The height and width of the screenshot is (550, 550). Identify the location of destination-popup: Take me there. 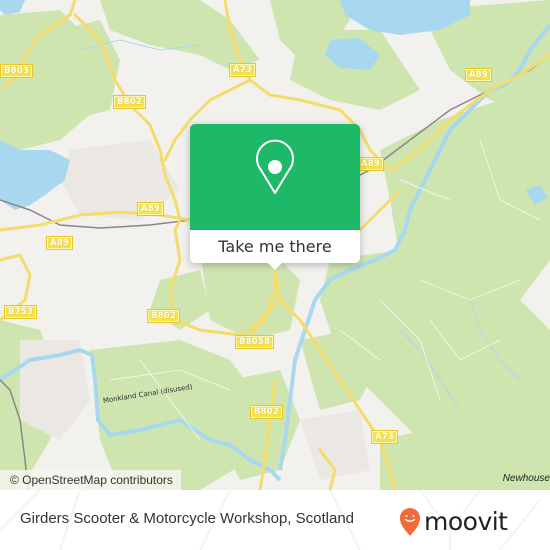
(275, 197).